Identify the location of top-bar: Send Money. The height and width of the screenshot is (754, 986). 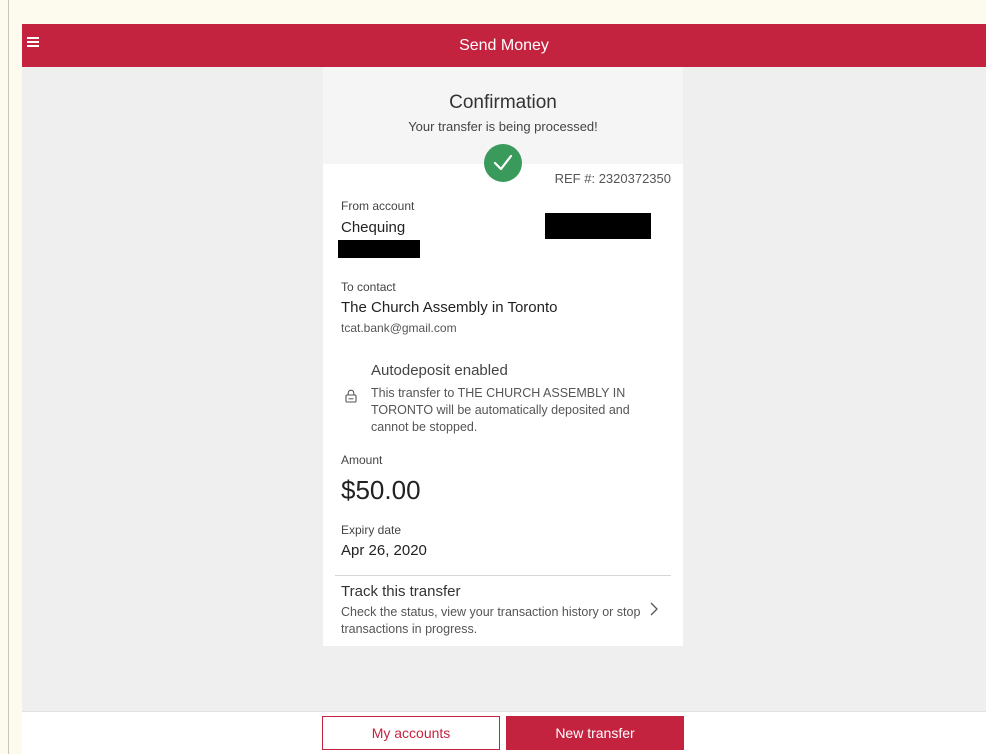
(504, 45).